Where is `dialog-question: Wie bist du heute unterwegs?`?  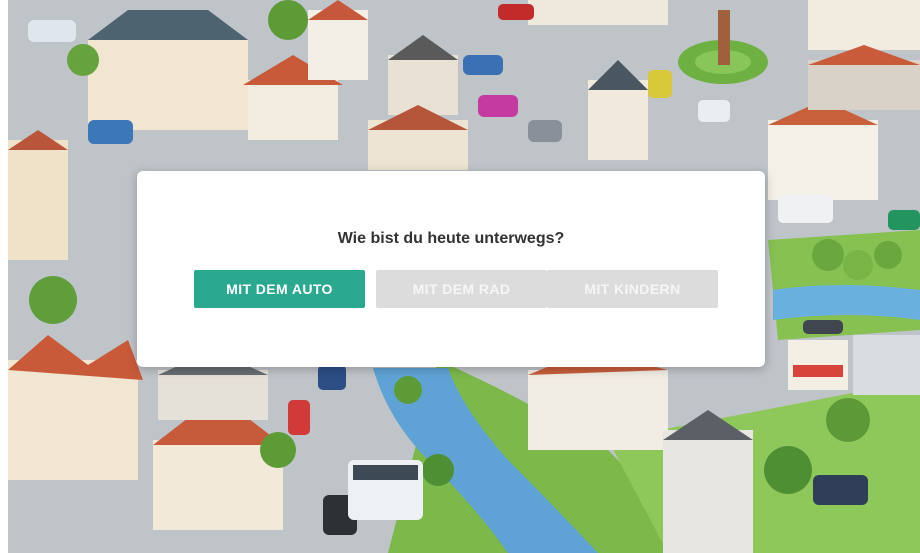
dialog-question: Wie bist du heute unterwegs? is located at coordinates (451, 238).